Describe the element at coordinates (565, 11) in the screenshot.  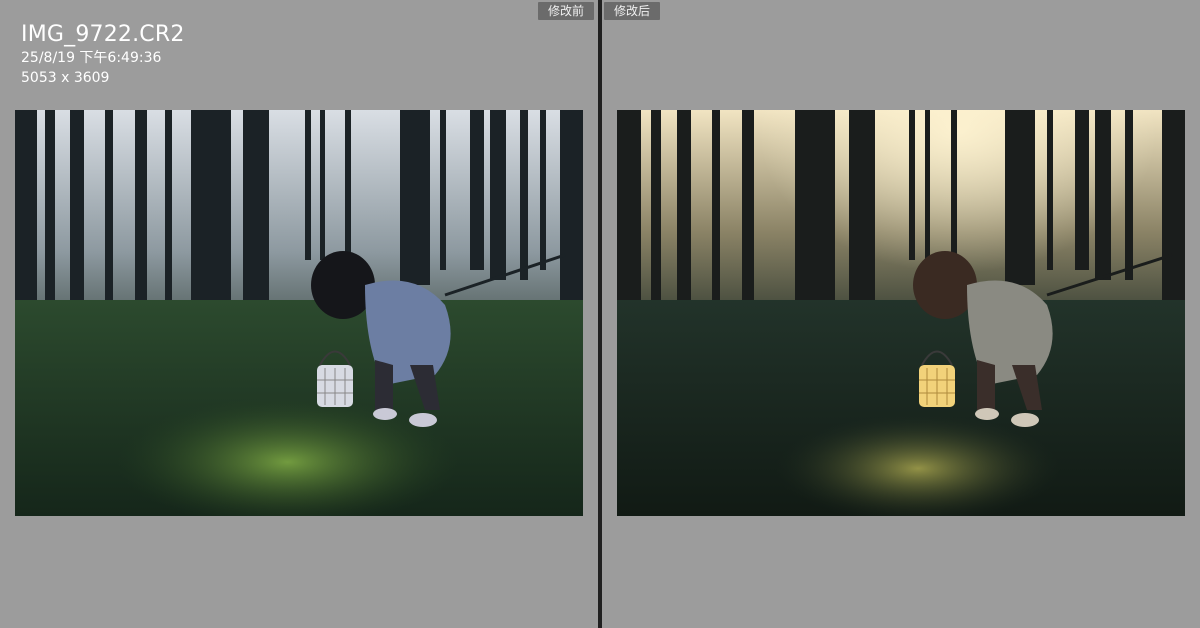
I see `before-label: 修改前` at that location.